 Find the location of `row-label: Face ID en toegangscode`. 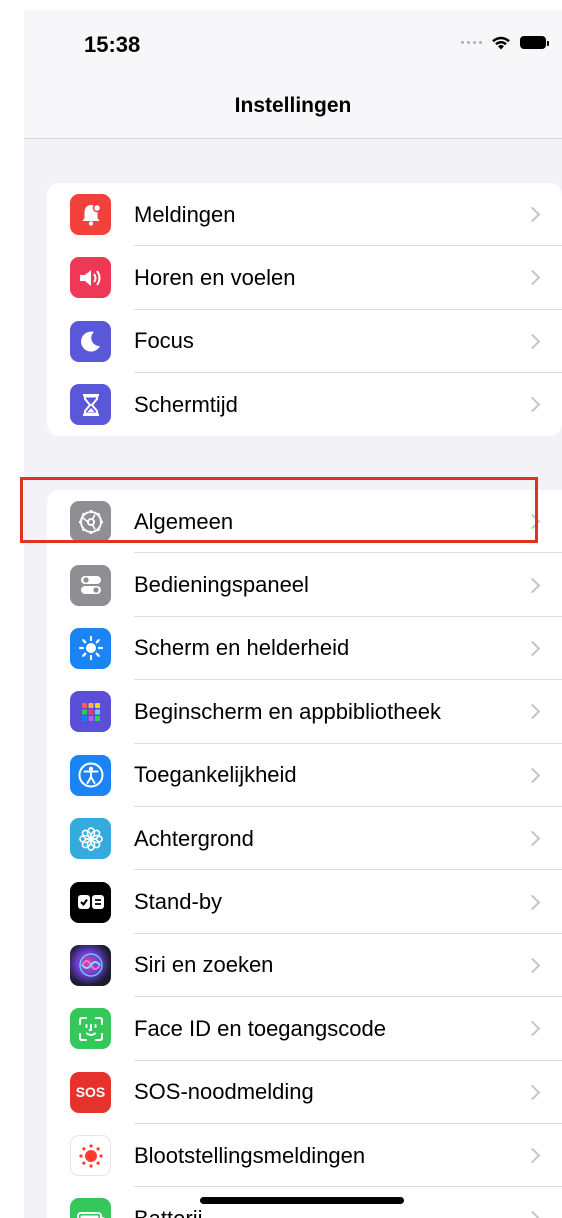

row-label: Face ID en toegangscode is located at coordinates (260, 1028).